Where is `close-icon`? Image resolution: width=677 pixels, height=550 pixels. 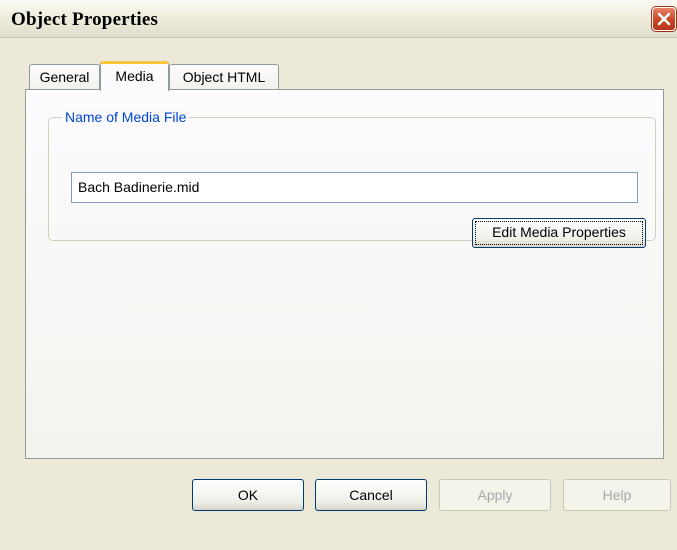
close-icon is located at coordinates (664, 19).